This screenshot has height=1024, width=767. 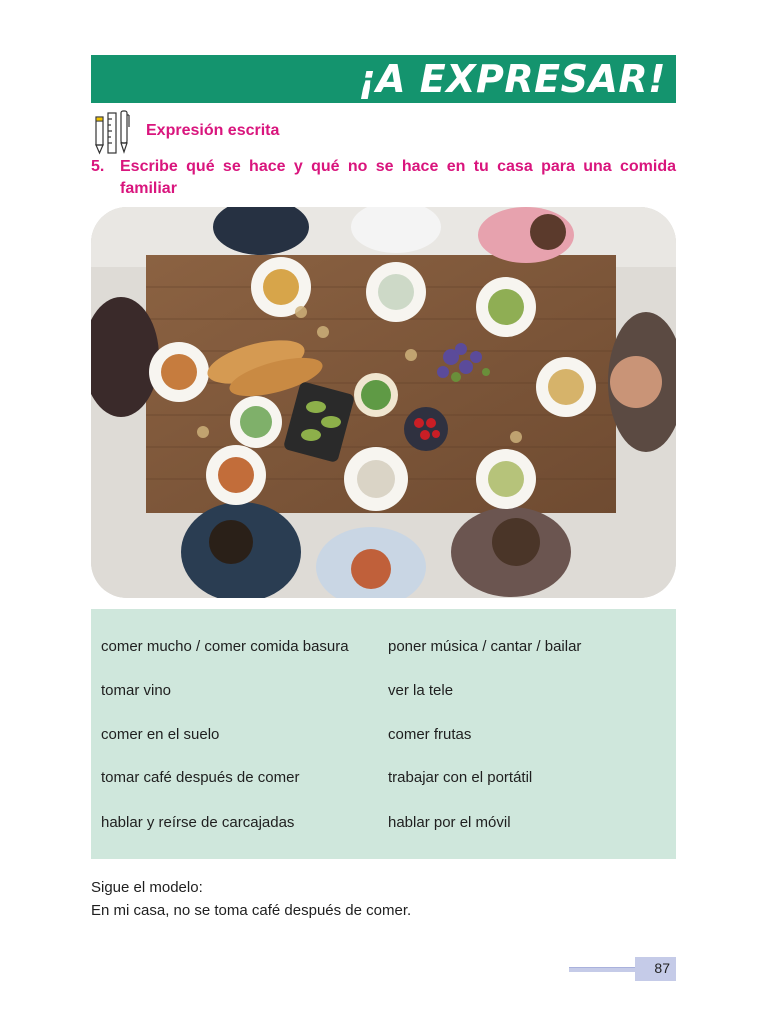 I want to click on section-banner: ¡A EXPRESAR!, so click(x=383, y=79).